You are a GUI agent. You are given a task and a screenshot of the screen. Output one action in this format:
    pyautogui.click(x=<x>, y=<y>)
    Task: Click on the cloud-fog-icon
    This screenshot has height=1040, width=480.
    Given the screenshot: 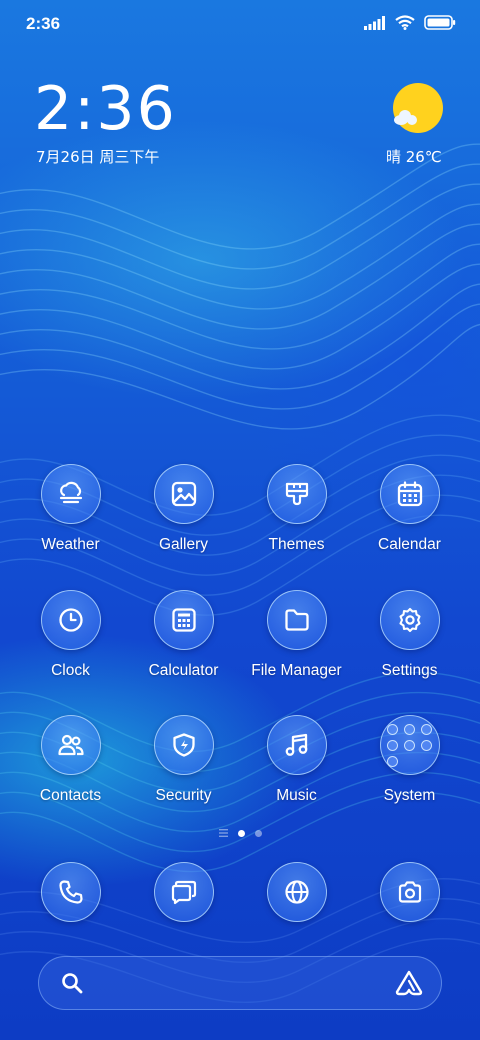 What is the action you would take?
    pyautogui.click(x=70, y=492)
    